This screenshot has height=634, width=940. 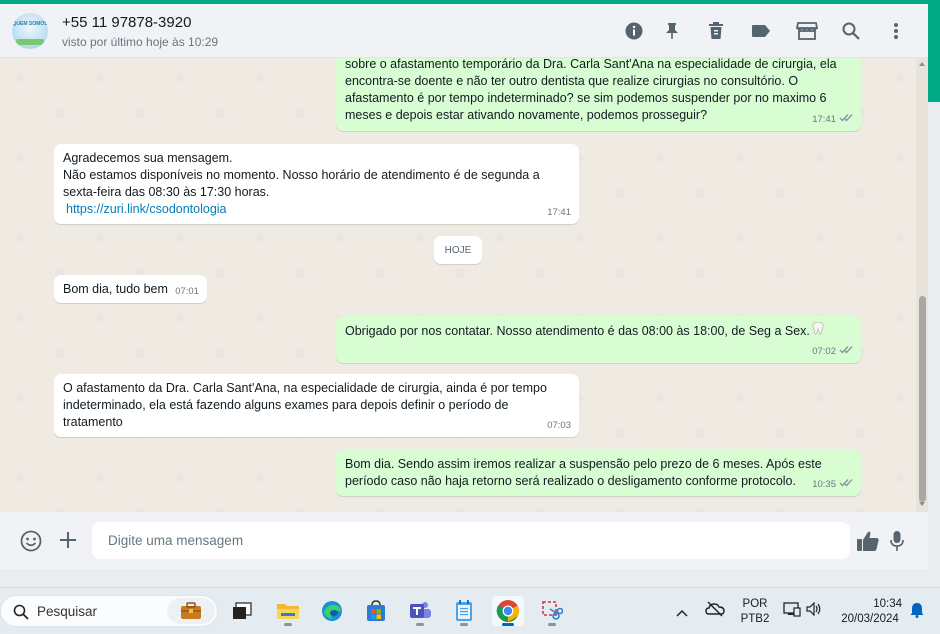 I want to click on message-meta: 07:01, so click(x=187, y=291).